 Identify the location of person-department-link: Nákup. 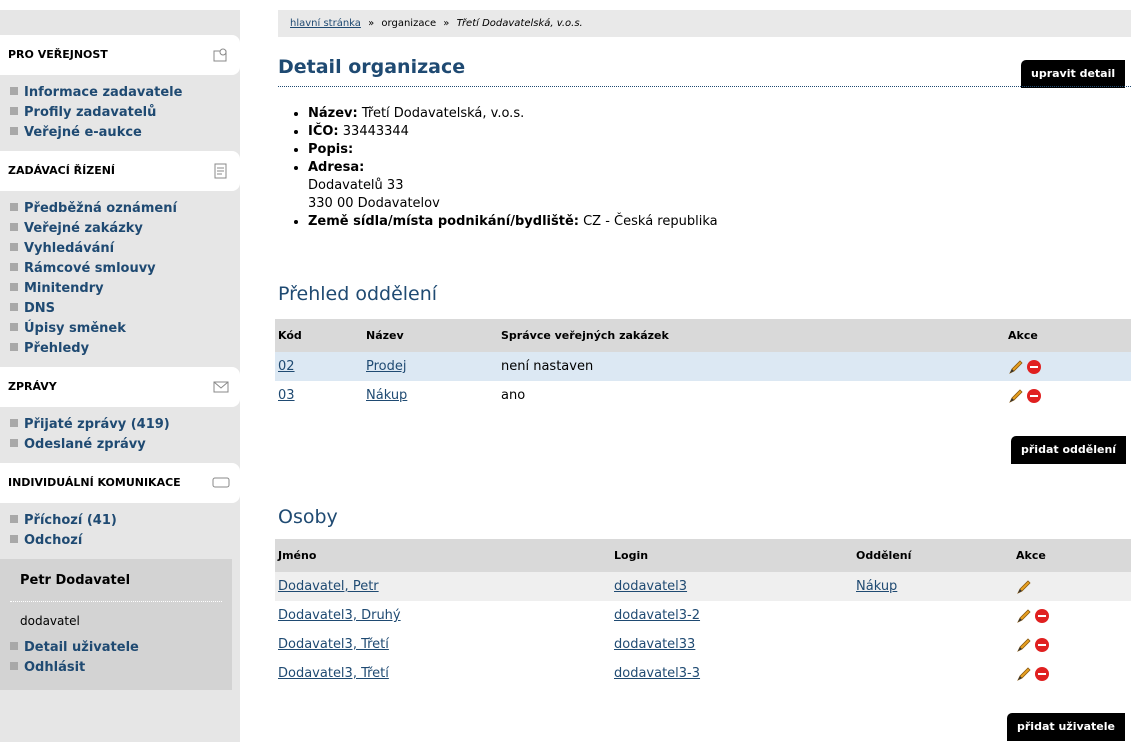
(876, 586).